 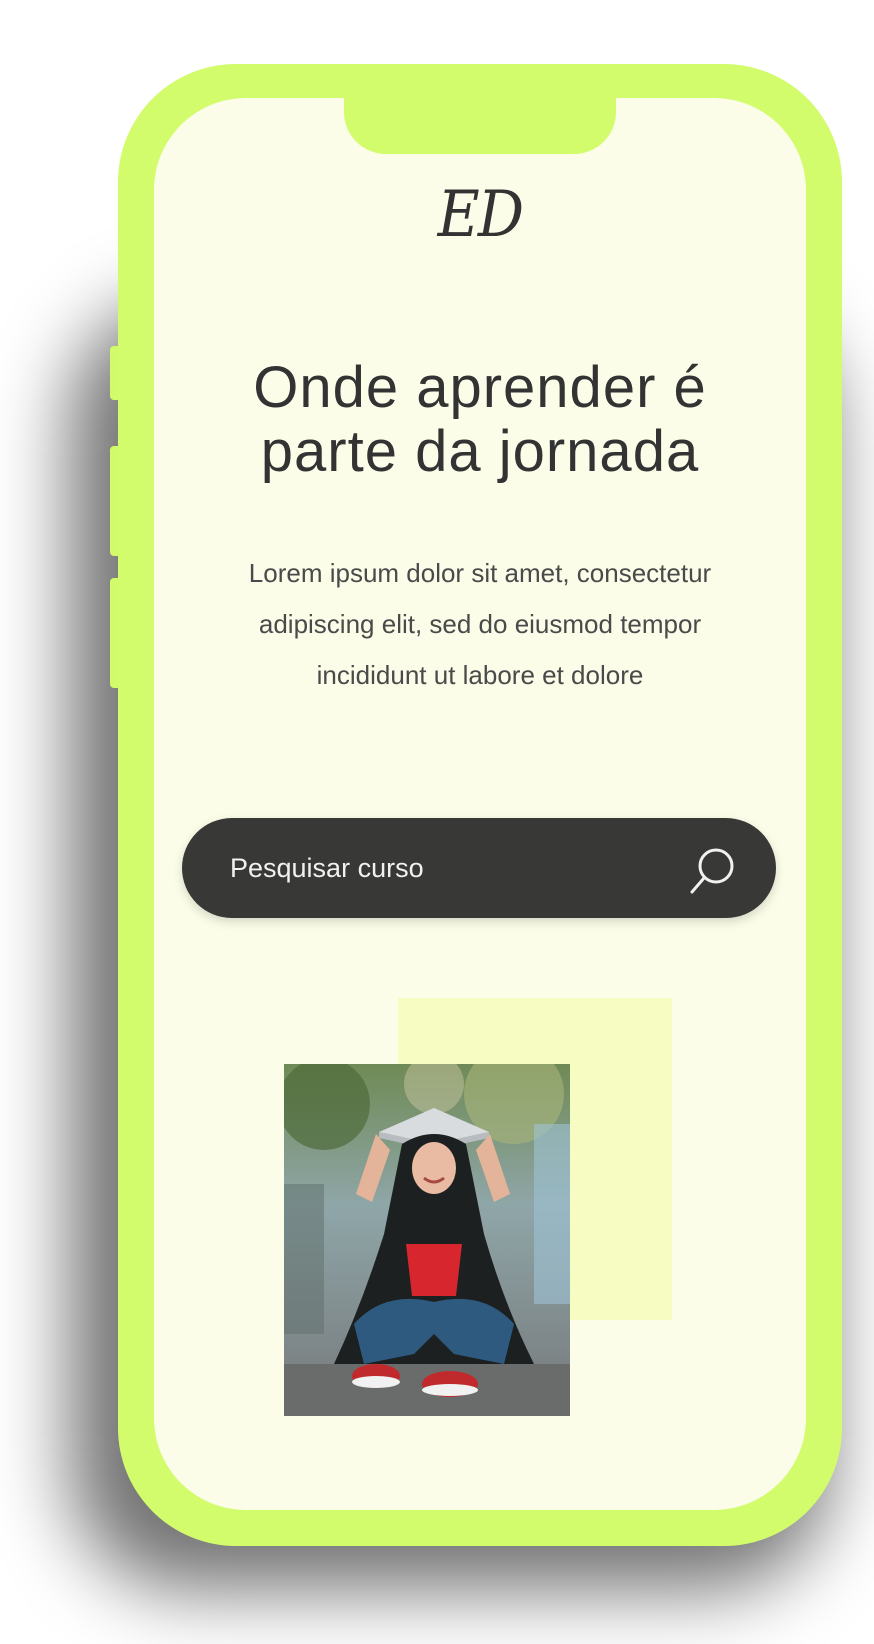 What do you see at coordinates (480, 215) in the screenshot?
I see `brand-logo: ED` at bounding box center [480, 215].